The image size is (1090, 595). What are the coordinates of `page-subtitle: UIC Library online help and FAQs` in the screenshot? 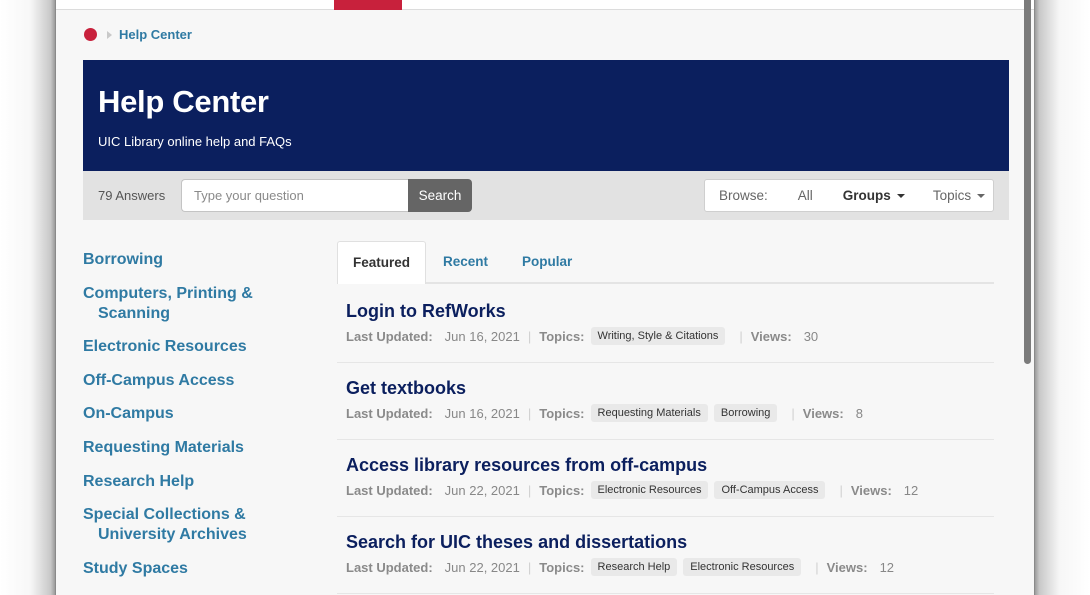 It's located at (195, 141).